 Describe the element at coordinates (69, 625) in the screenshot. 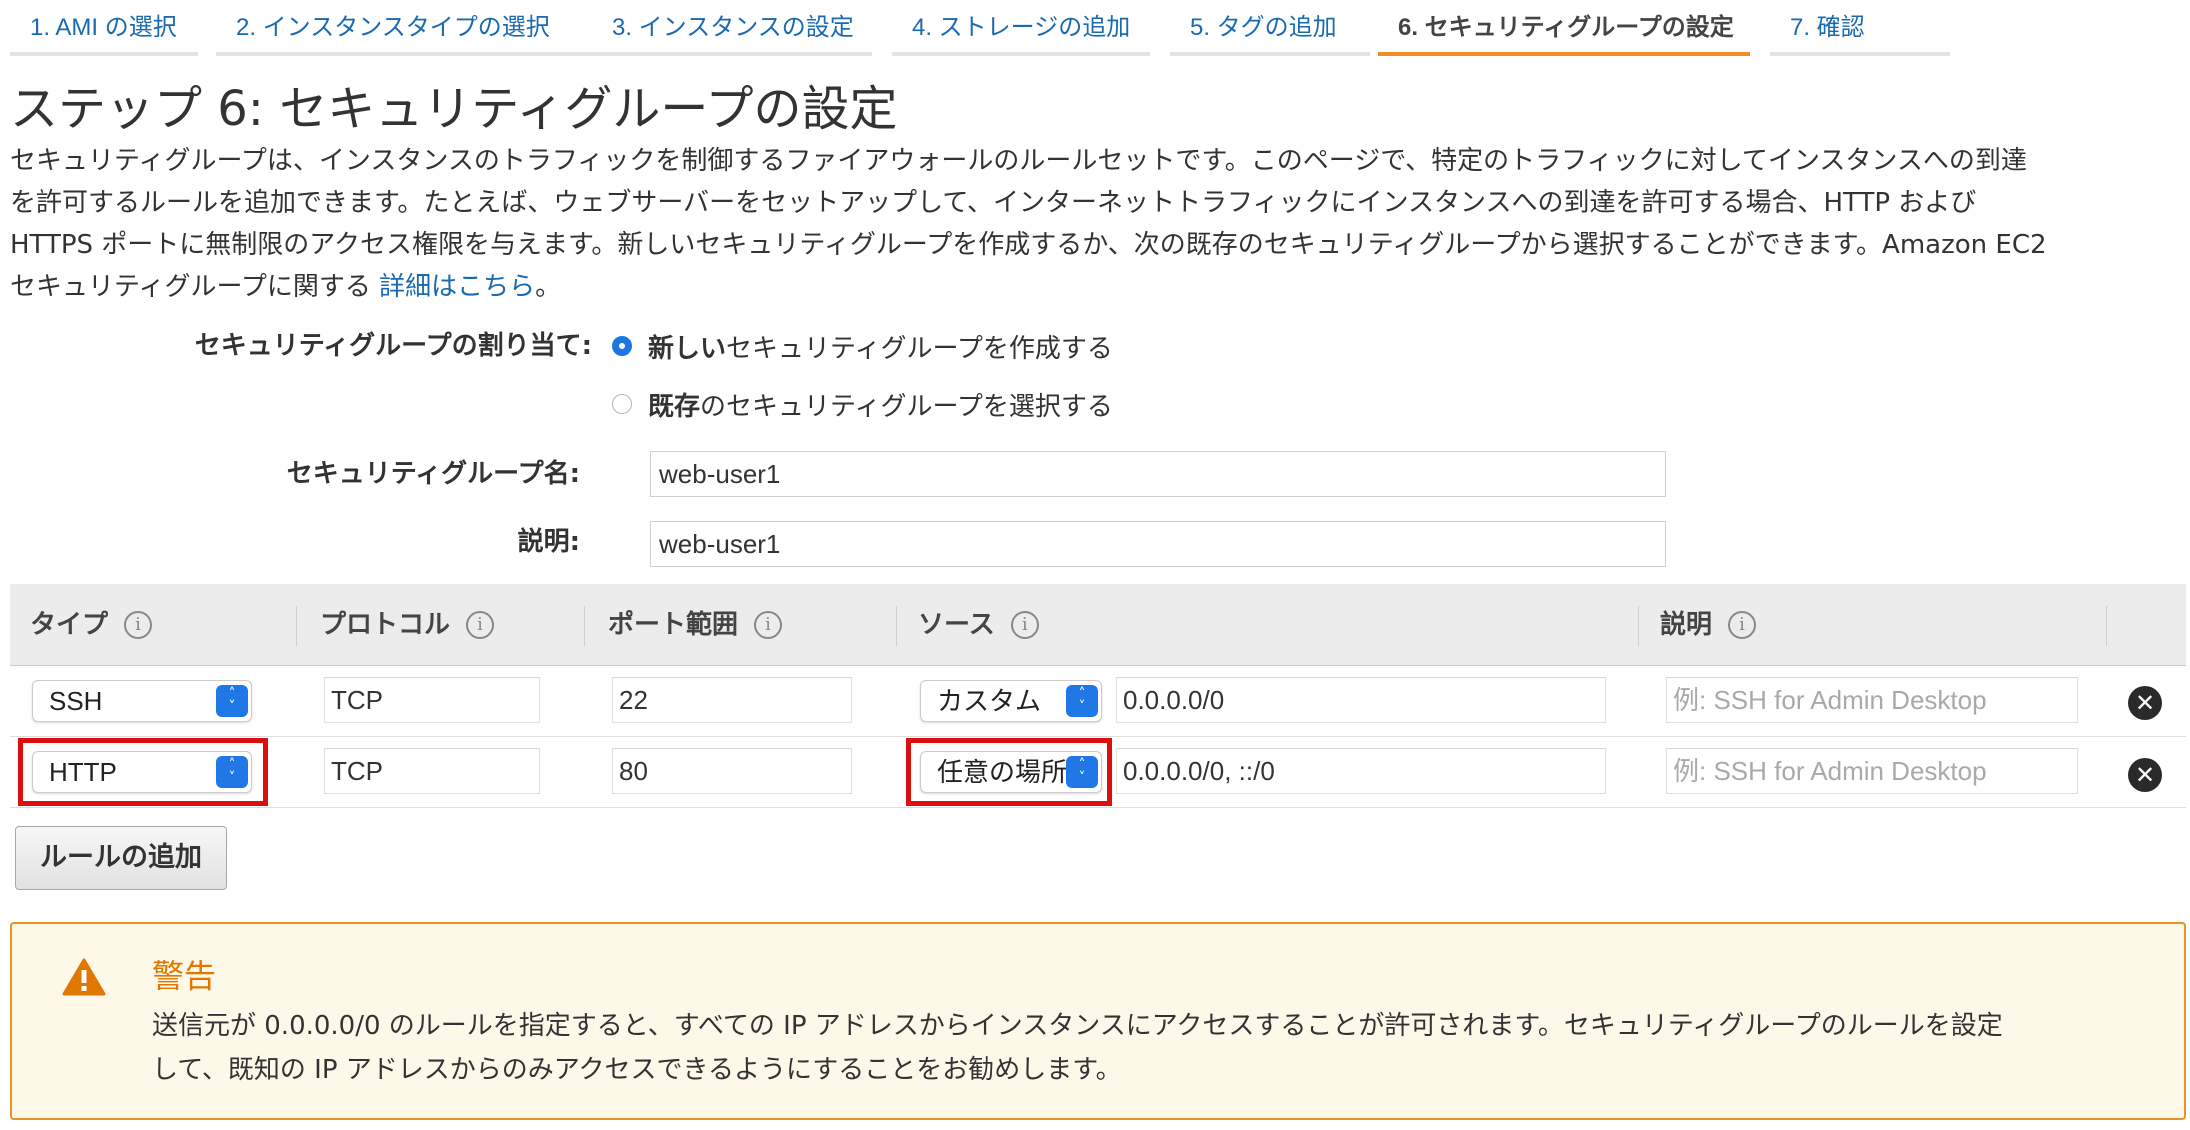

I see `header-type-label: タイプ` at that location.